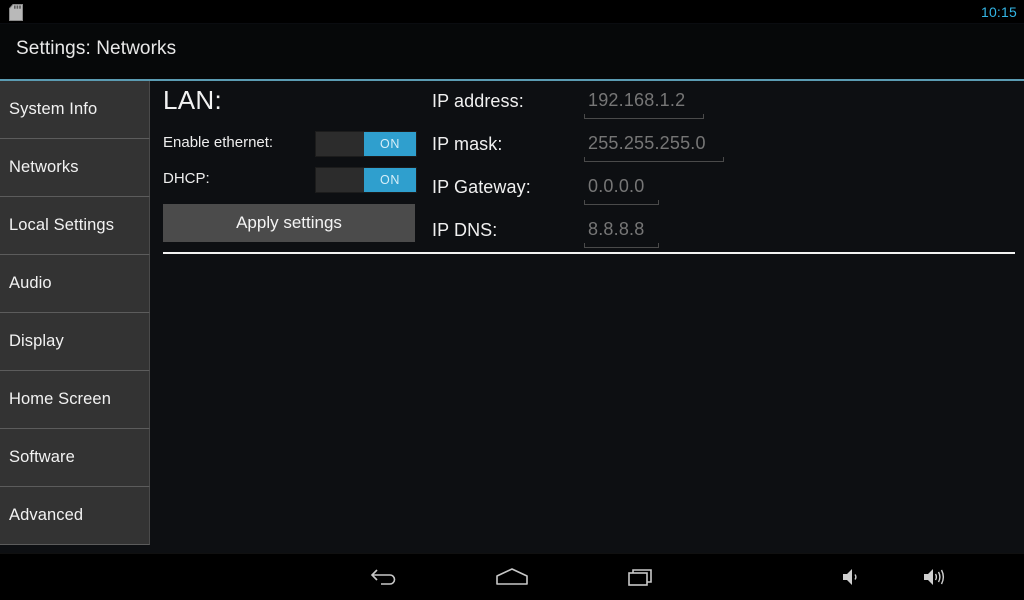 Image resolution: width=1024 pixels, height=600 pixels. Describe the element at coordinates (478, 101) in the screenshot. I see `ip-field-label: IP address:` at that location.